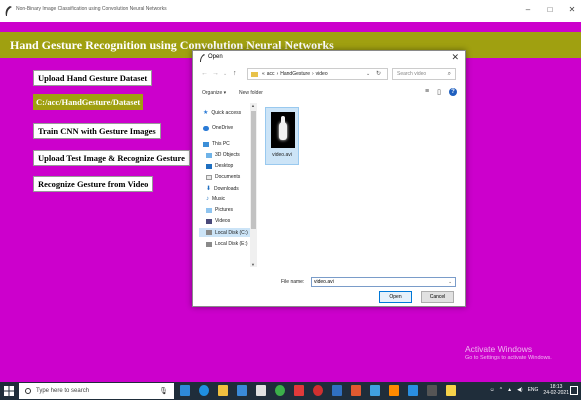 This screenshot has width=581, height=400. Describe the element at coordinates (280, 390) in the screenshot. I see `chrome-icon` at that location.